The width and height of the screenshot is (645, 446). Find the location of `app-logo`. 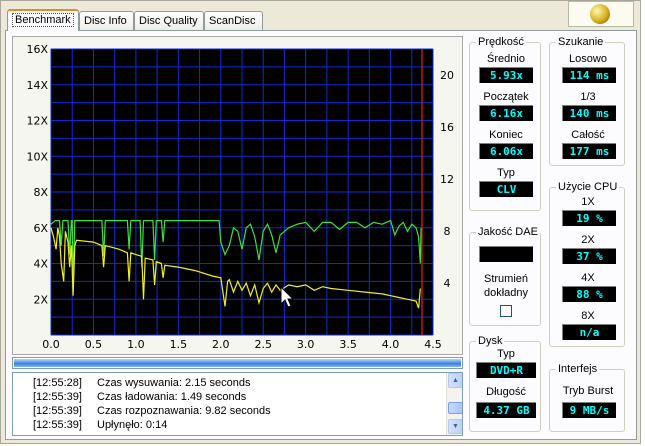

app-logo is located at coordinates (601, 14).